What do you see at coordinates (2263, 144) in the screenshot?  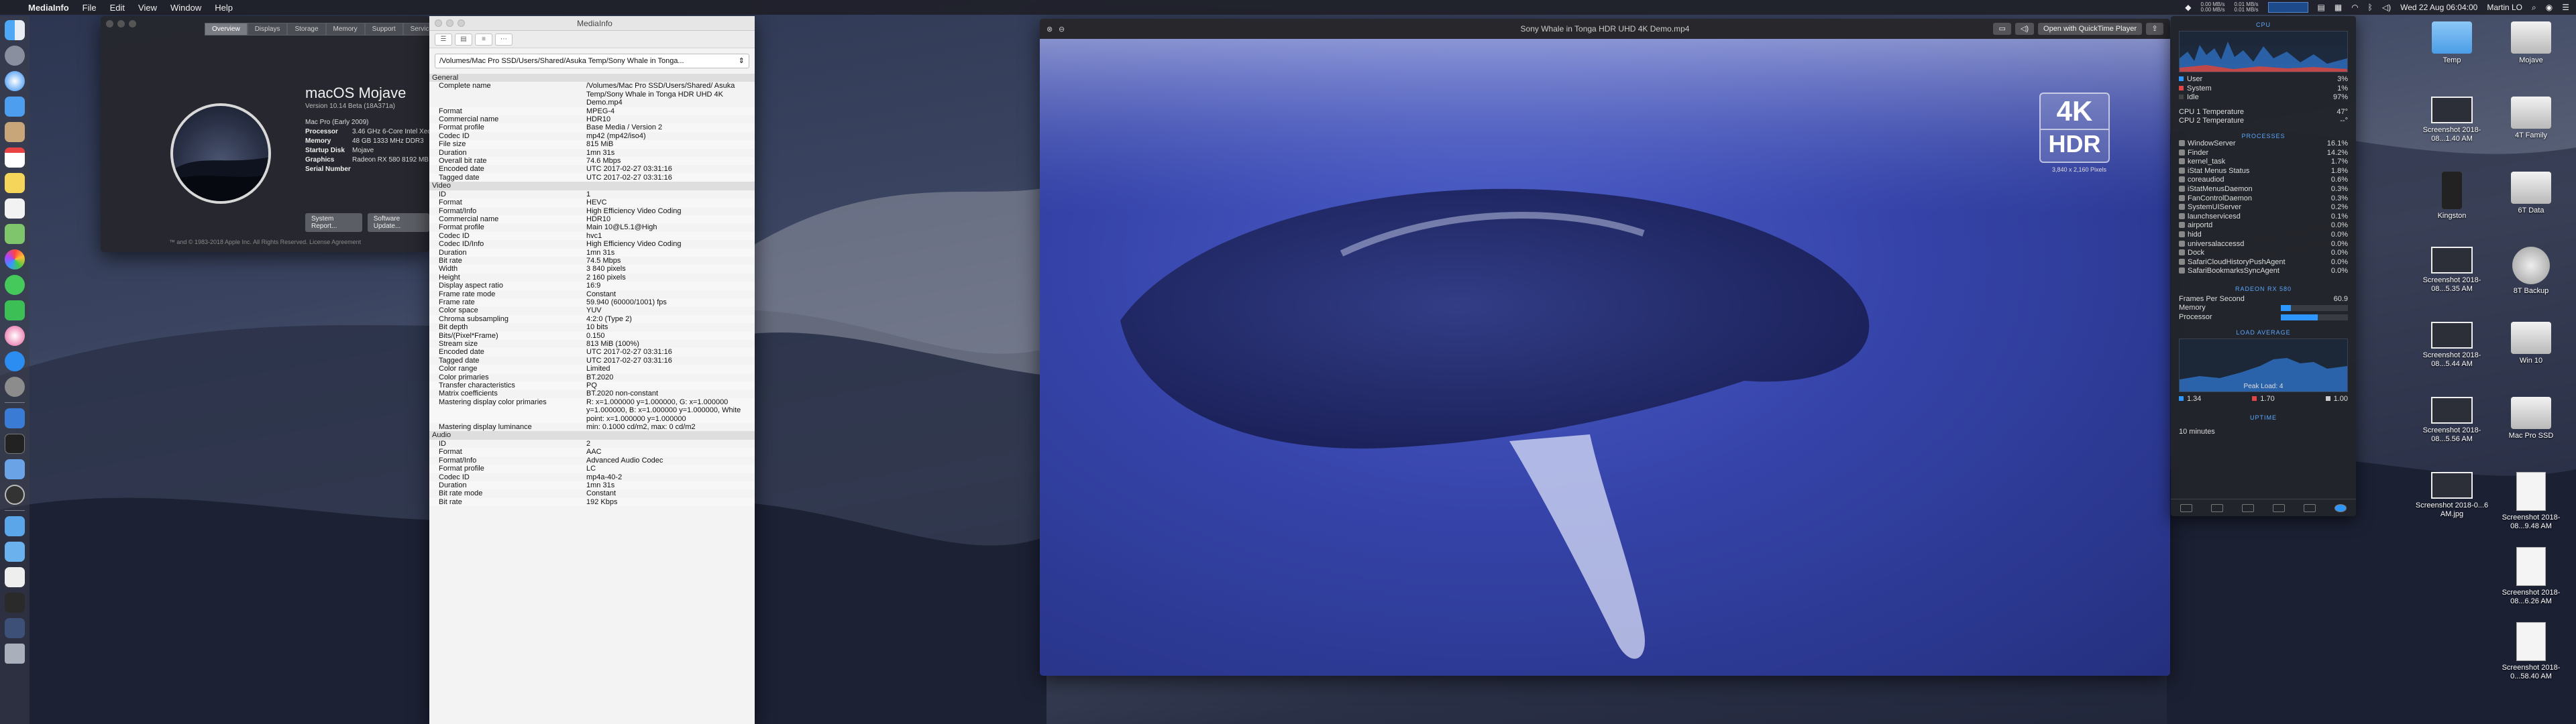 I see `process-row: WindowServer 16.1%` at bounding box center [2263, 144].